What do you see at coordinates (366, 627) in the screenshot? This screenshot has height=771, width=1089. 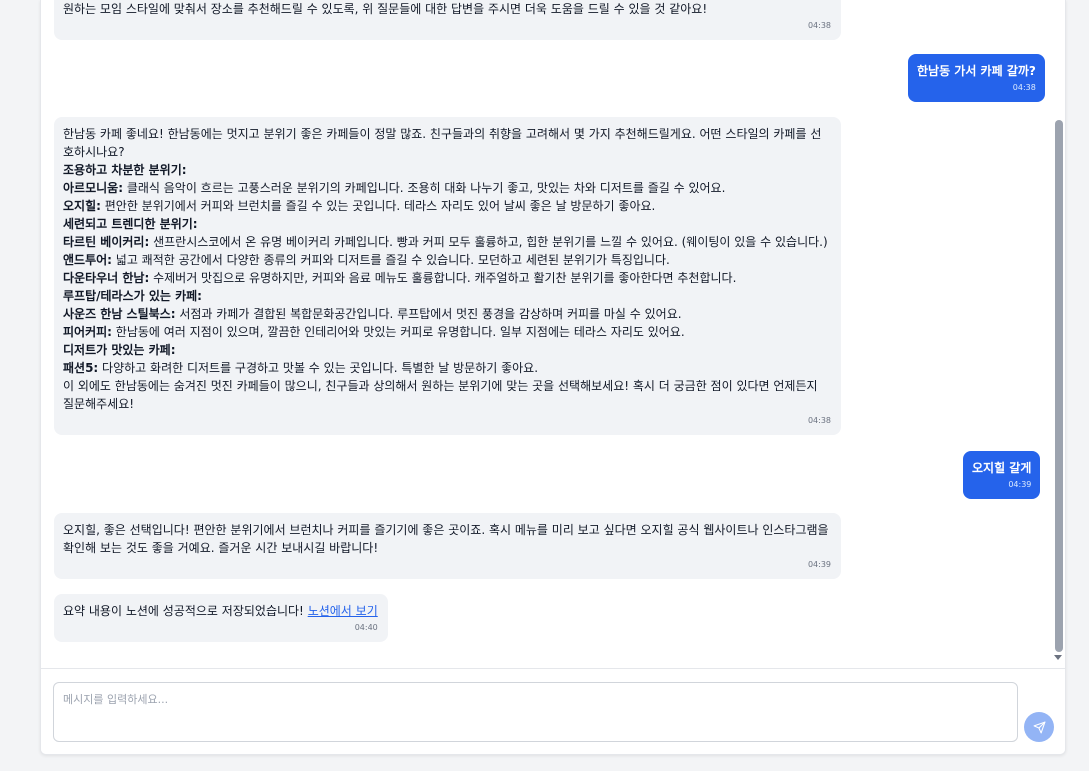 I see `message-time: 04:40` at bounding box center [366, 627].